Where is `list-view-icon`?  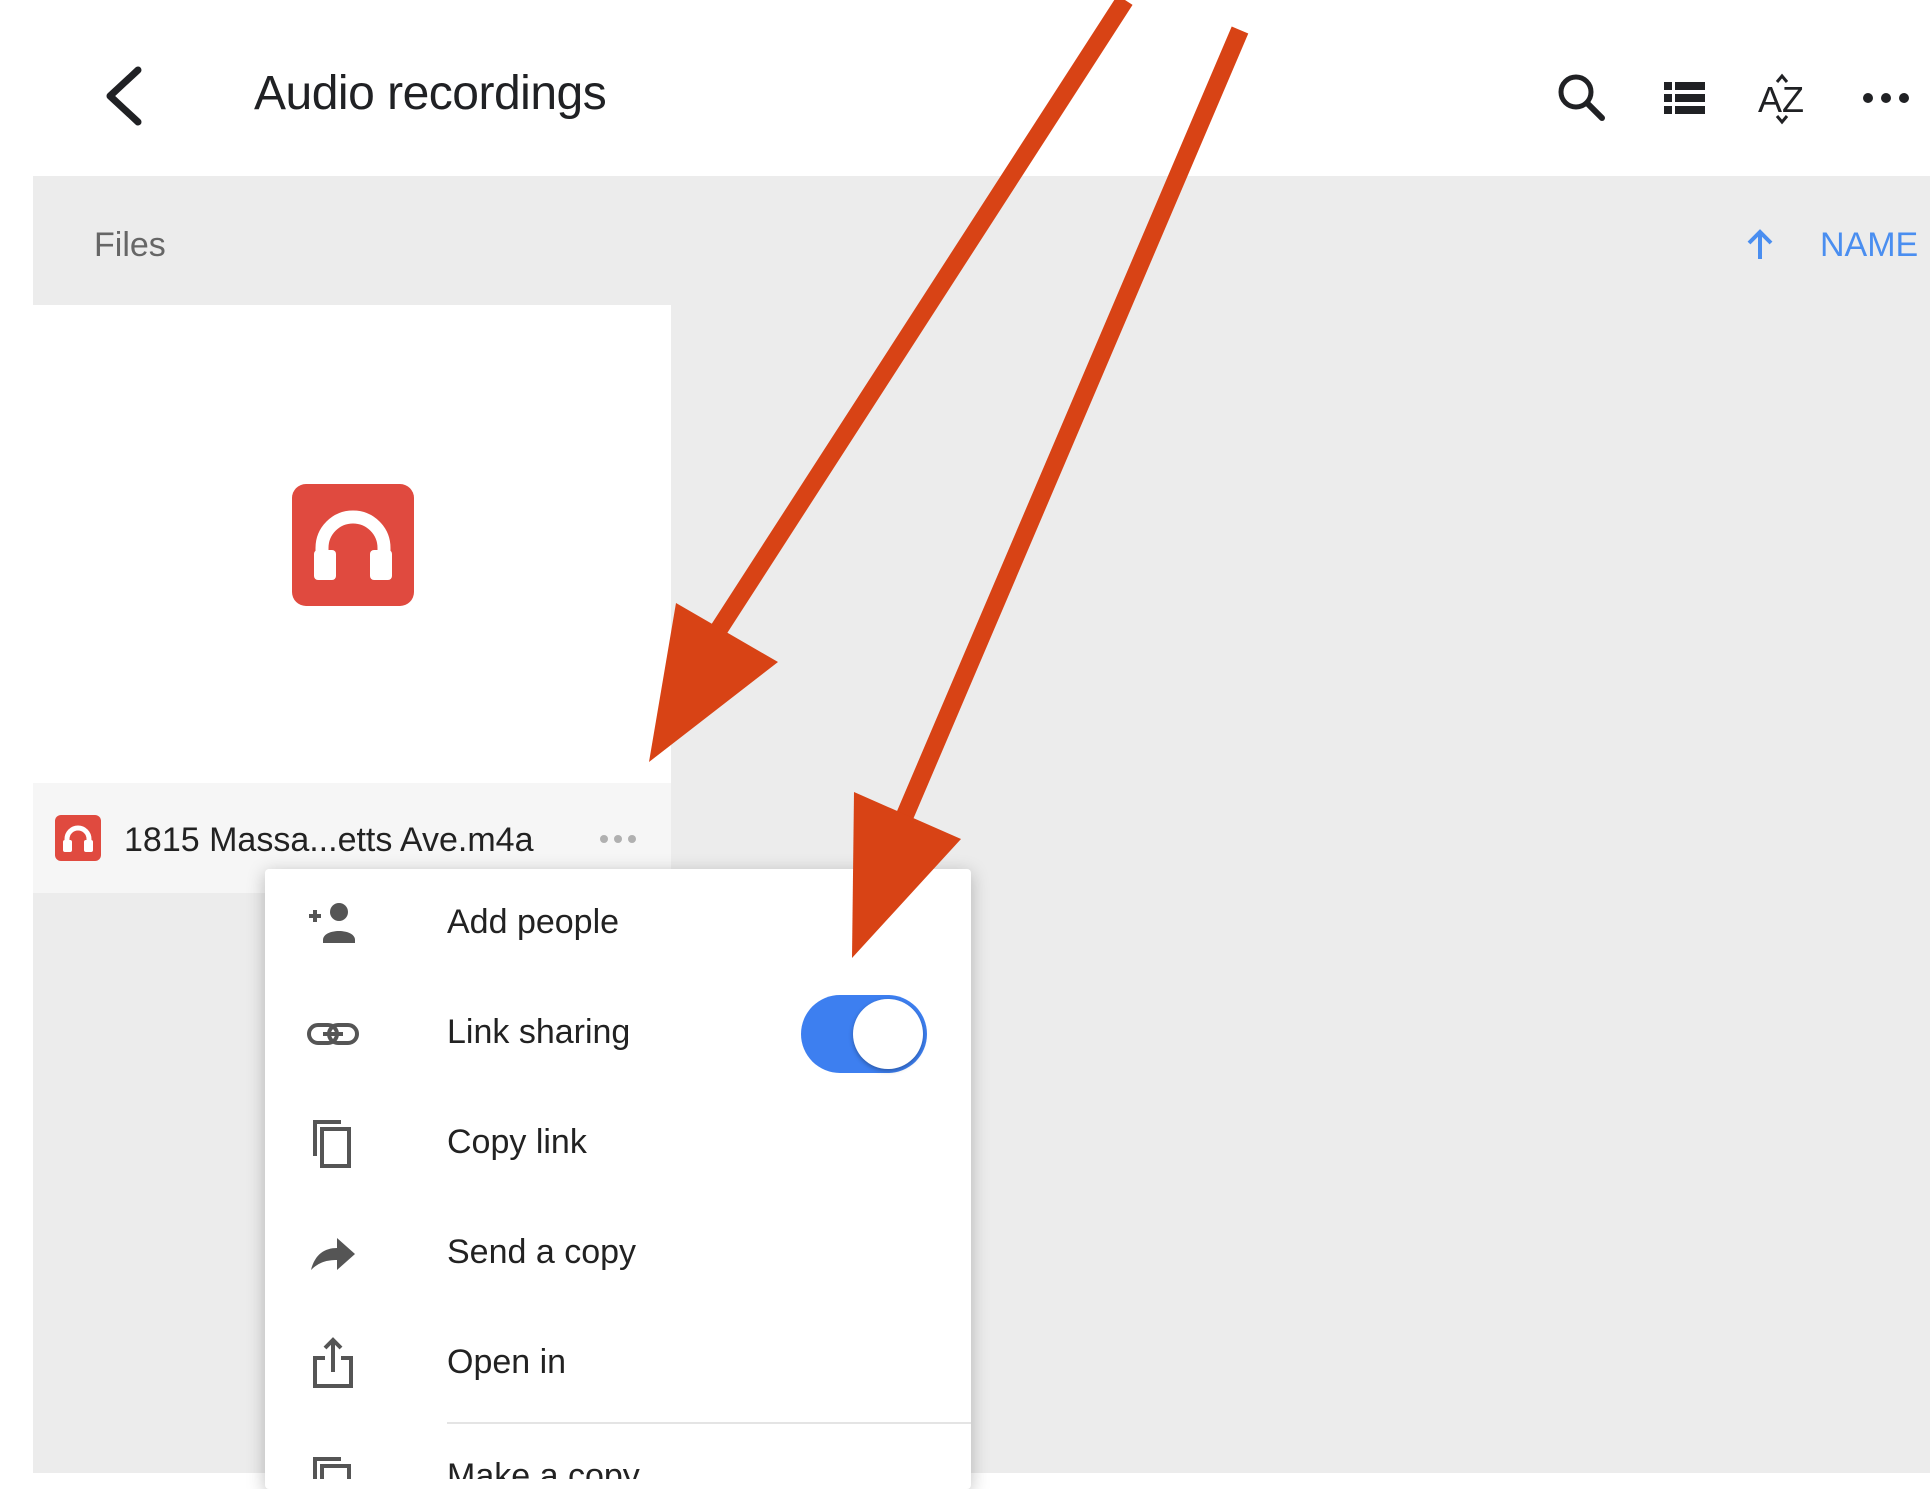 list-view-icon is located at coordinates (1684, 98).